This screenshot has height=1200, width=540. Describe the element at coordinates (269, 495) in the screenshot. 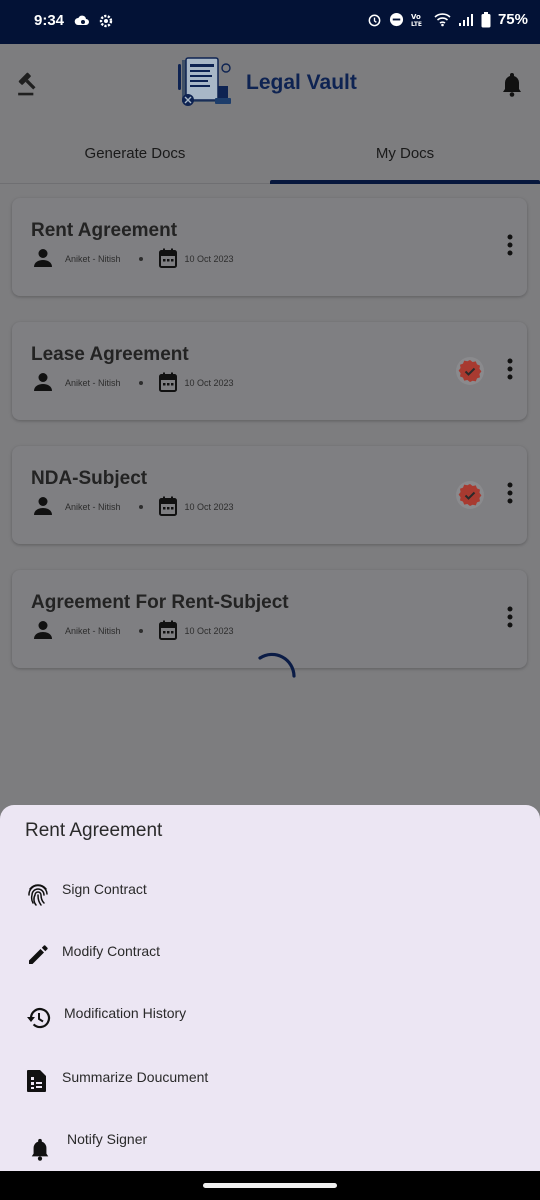

I see `doc-card: NDA-Subject Aniket - Nitish 10 Oct 2023` at that location.